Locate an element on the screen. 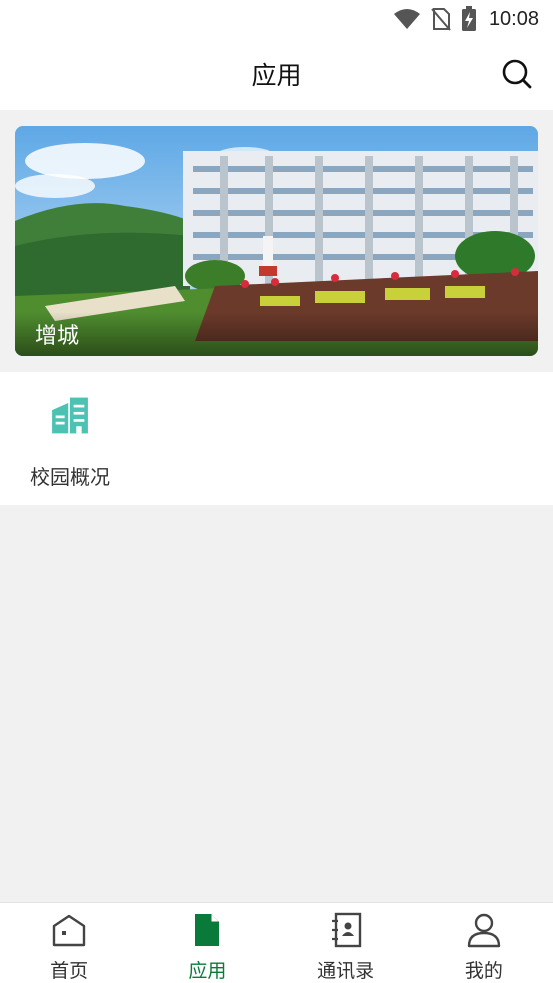 The image size is (553, 983). nav-label-home: 首页 is located at coordinates (69, 971).